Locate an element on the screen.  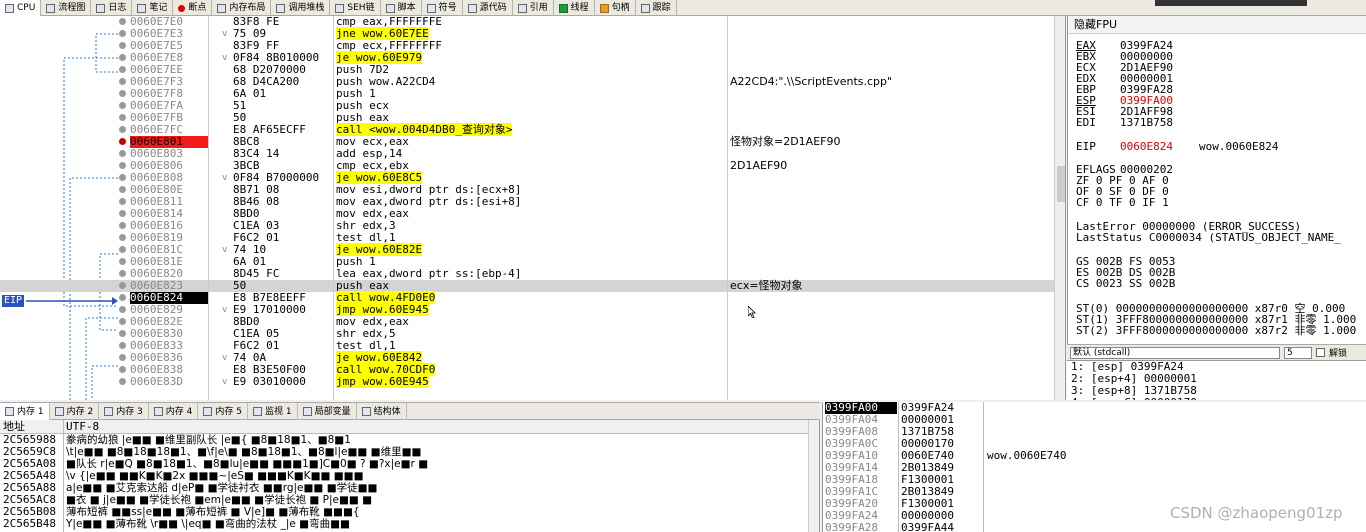
arg-count-spinner: 5 is located at coordinates (1298, 352).